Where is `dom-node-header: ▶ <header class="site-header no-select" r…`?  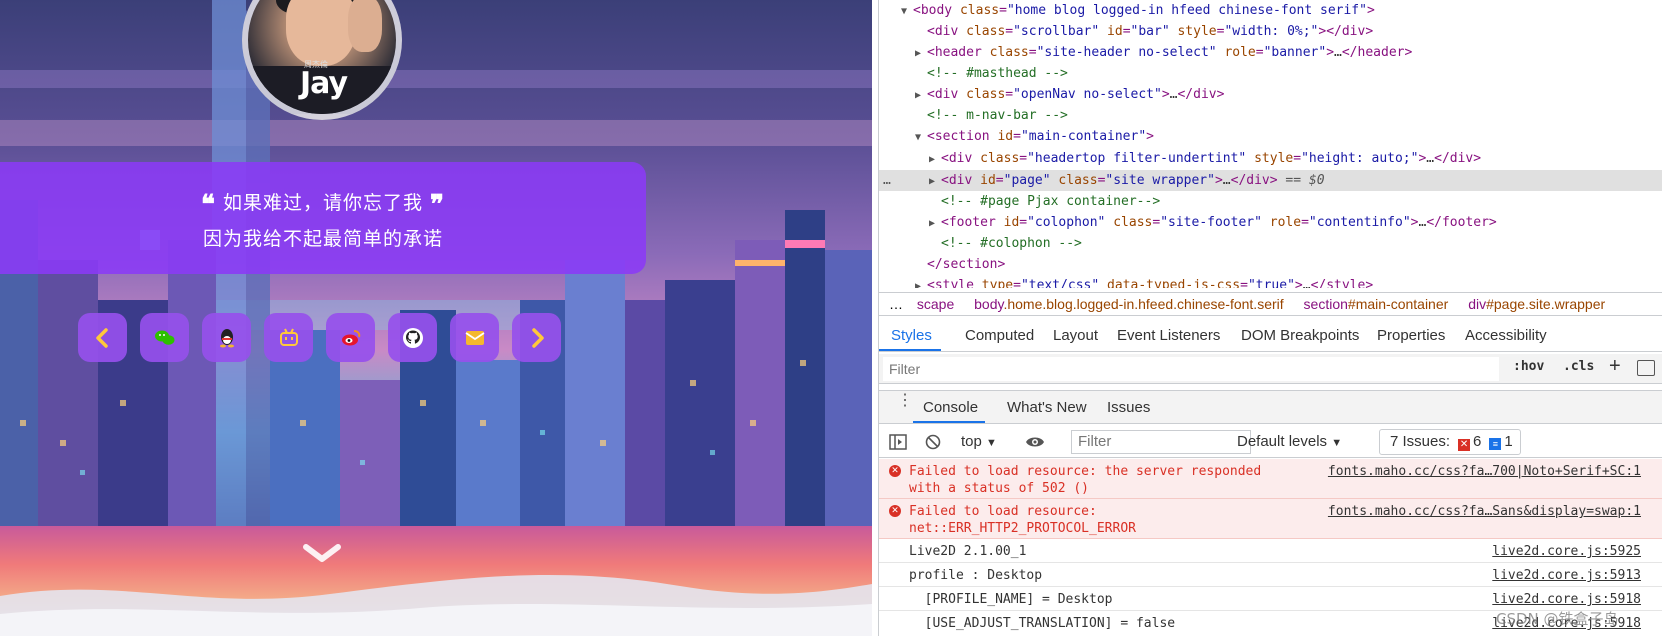
dom-node-header: ▶ <header class="site-header no-select" r… is located at coordinates (1163, 52).